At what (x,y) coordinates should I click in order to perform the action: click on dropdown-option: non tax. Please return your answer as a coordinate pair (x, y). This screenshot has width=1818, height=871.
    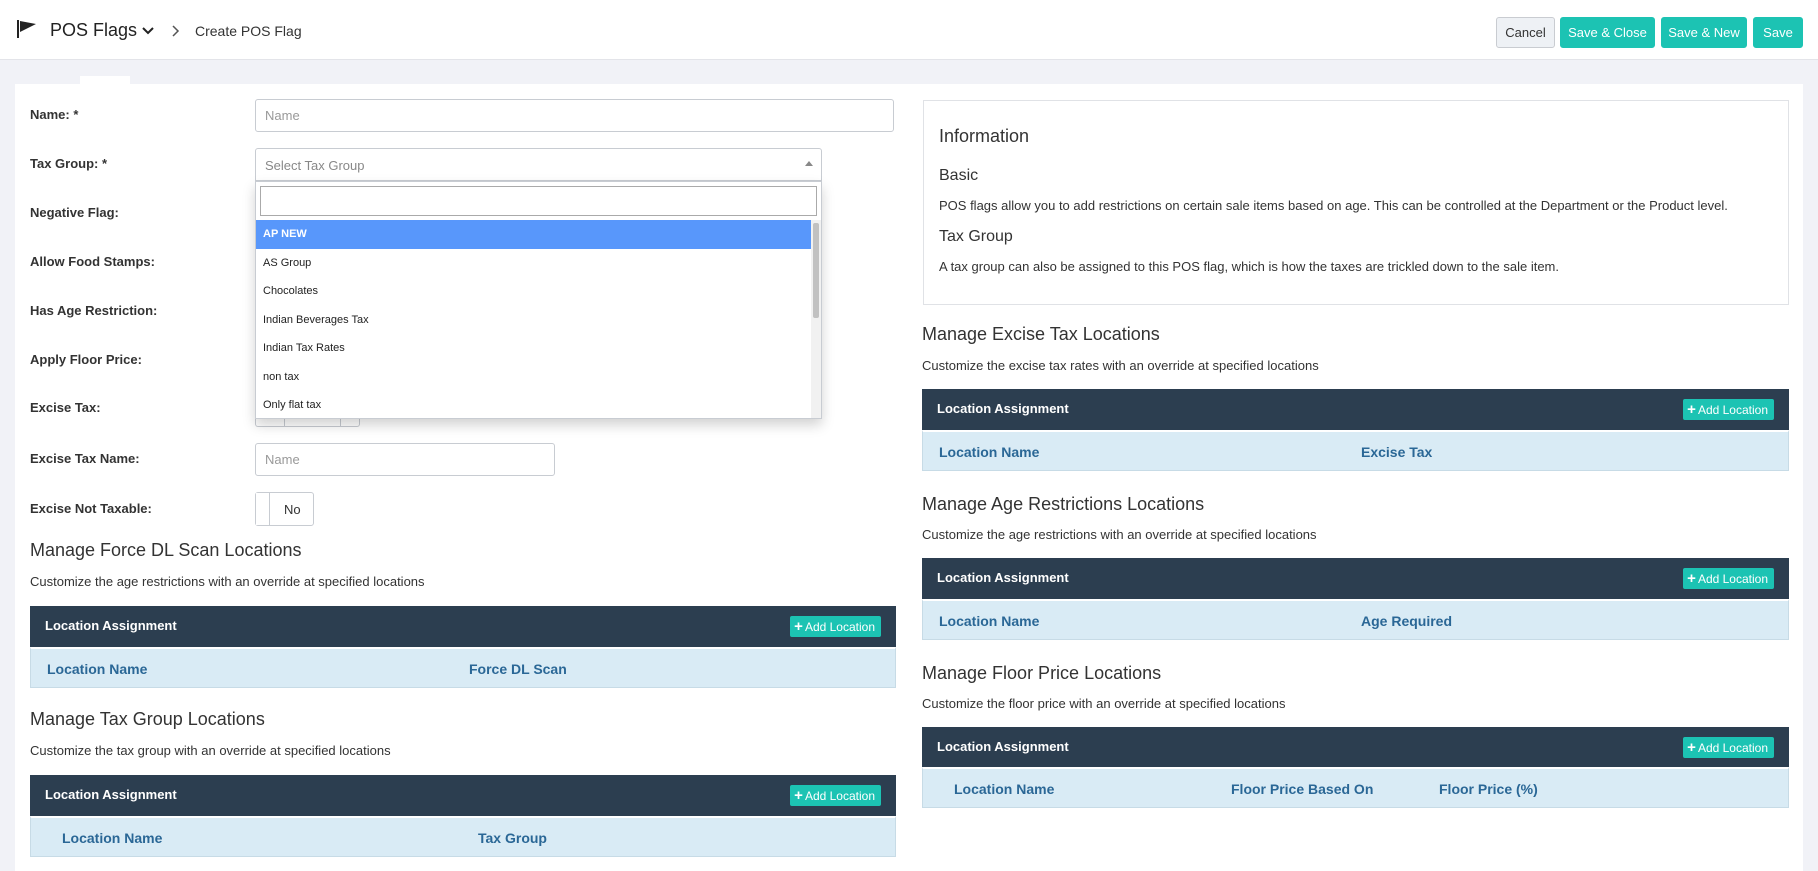
    Looking at the image, I should click on (534, 377).